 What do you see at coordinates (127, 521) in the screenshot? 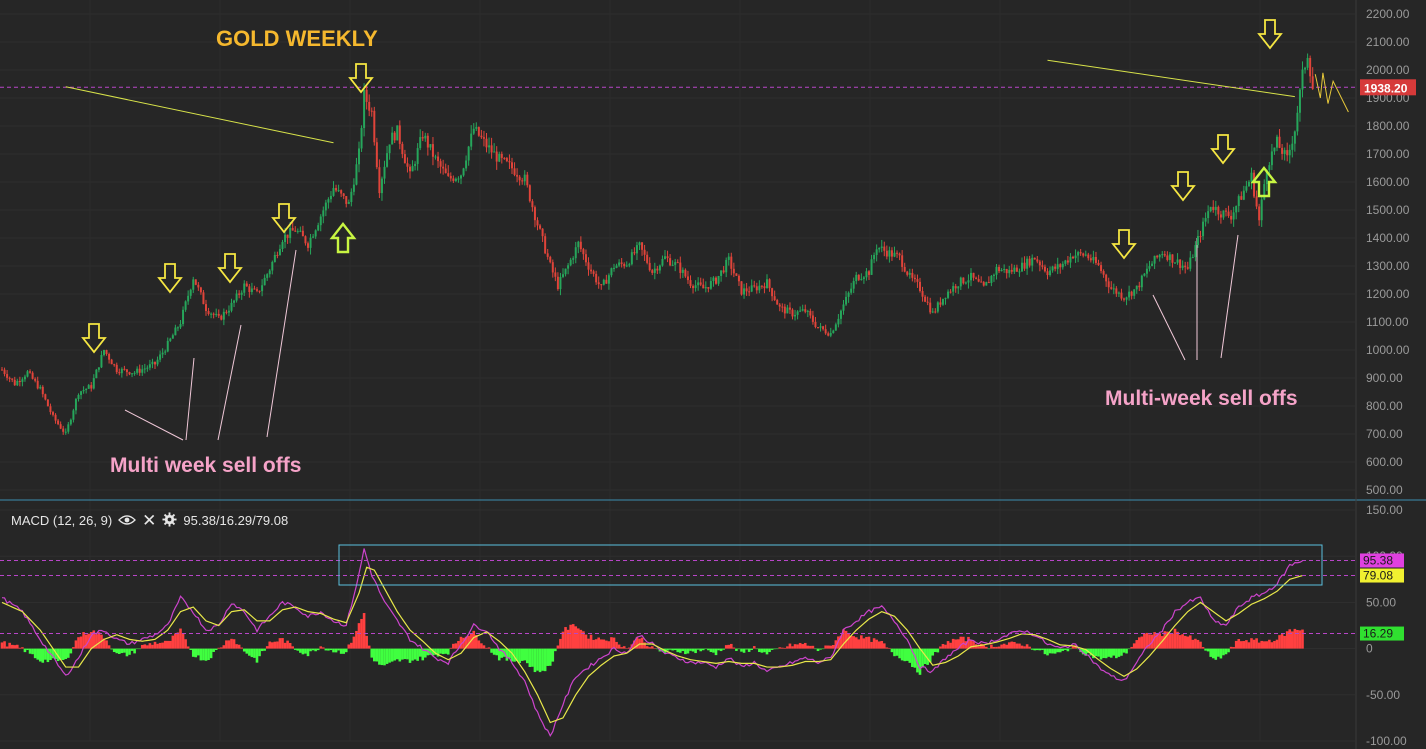
I see `eye-icon` at bounding box center [127, 521].